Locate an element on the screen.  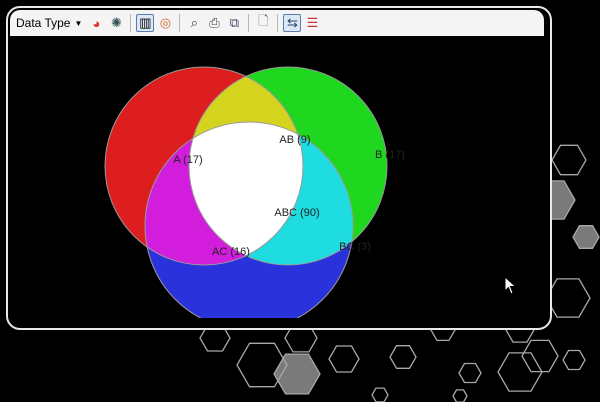
lifebuoy-icon: ◎ is located at coordinates (165, 23).